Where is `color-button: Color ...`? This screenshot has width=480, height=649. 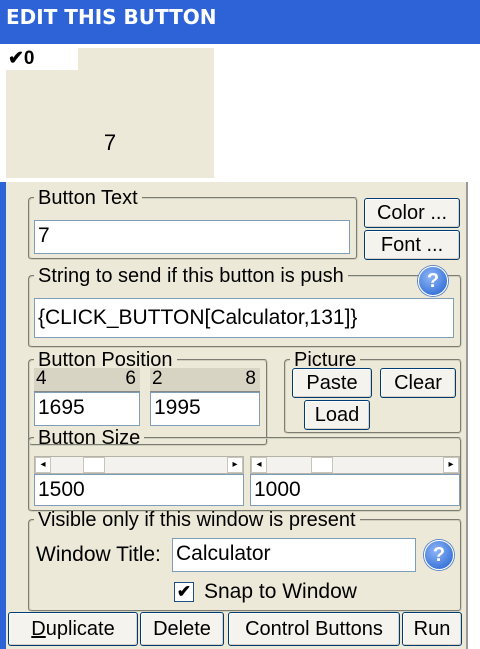
color-button: Color ... is located at coordinates (412, 213).